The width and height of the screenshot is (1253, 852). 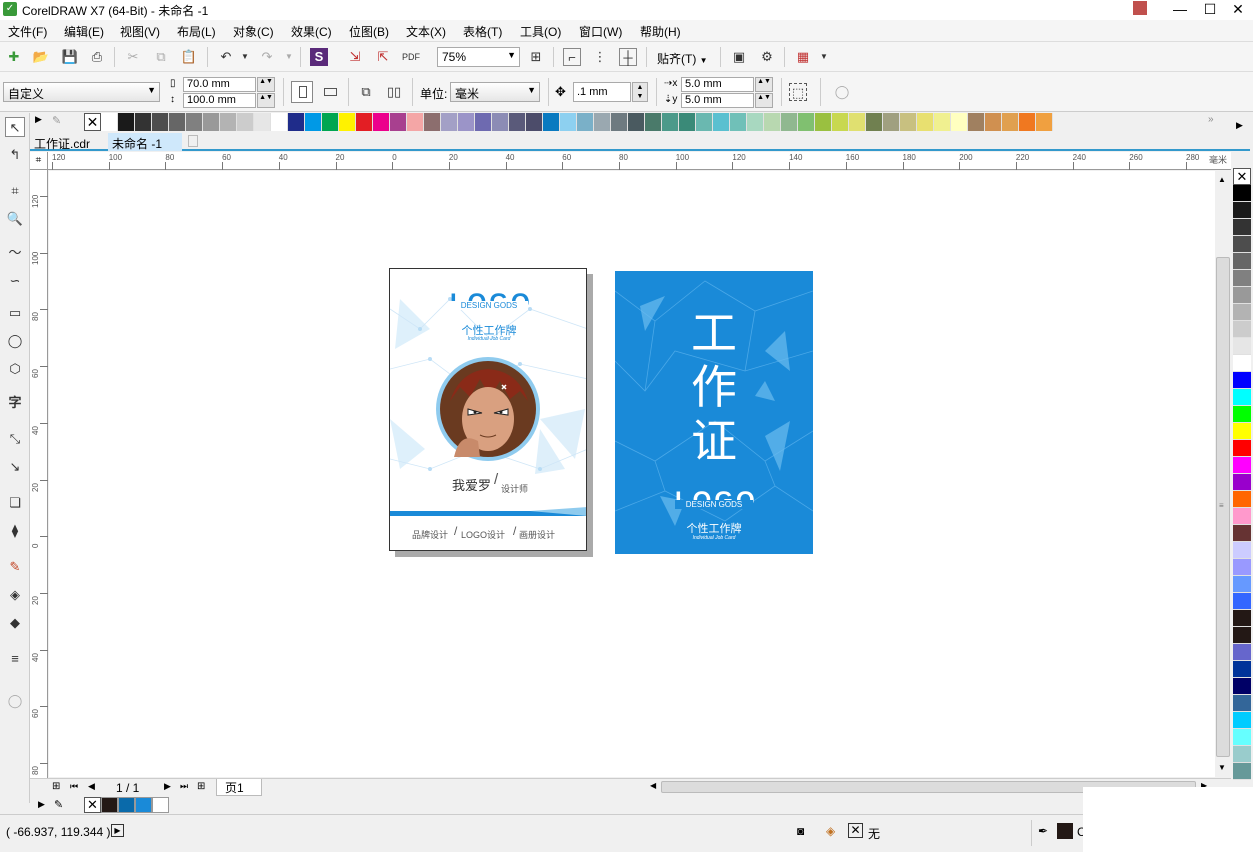 I want to click on text-tool-icon: 字, so click(x=15, y=403).